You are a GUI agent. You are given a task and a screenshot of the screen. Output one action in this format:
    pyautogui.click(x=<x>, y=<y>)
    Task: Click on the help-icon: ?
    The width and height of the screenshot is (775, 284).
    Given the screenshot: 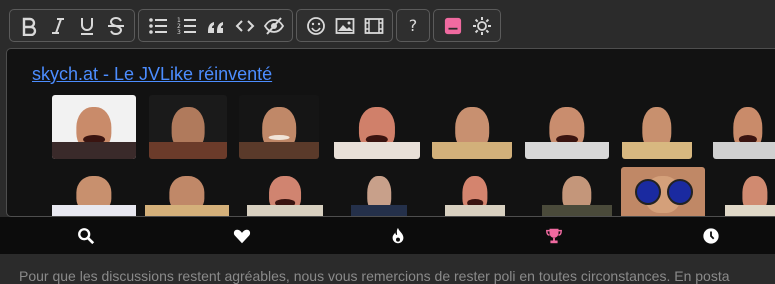 What is the action you would take?
    pyautogui.click(x=413, y=25)
    